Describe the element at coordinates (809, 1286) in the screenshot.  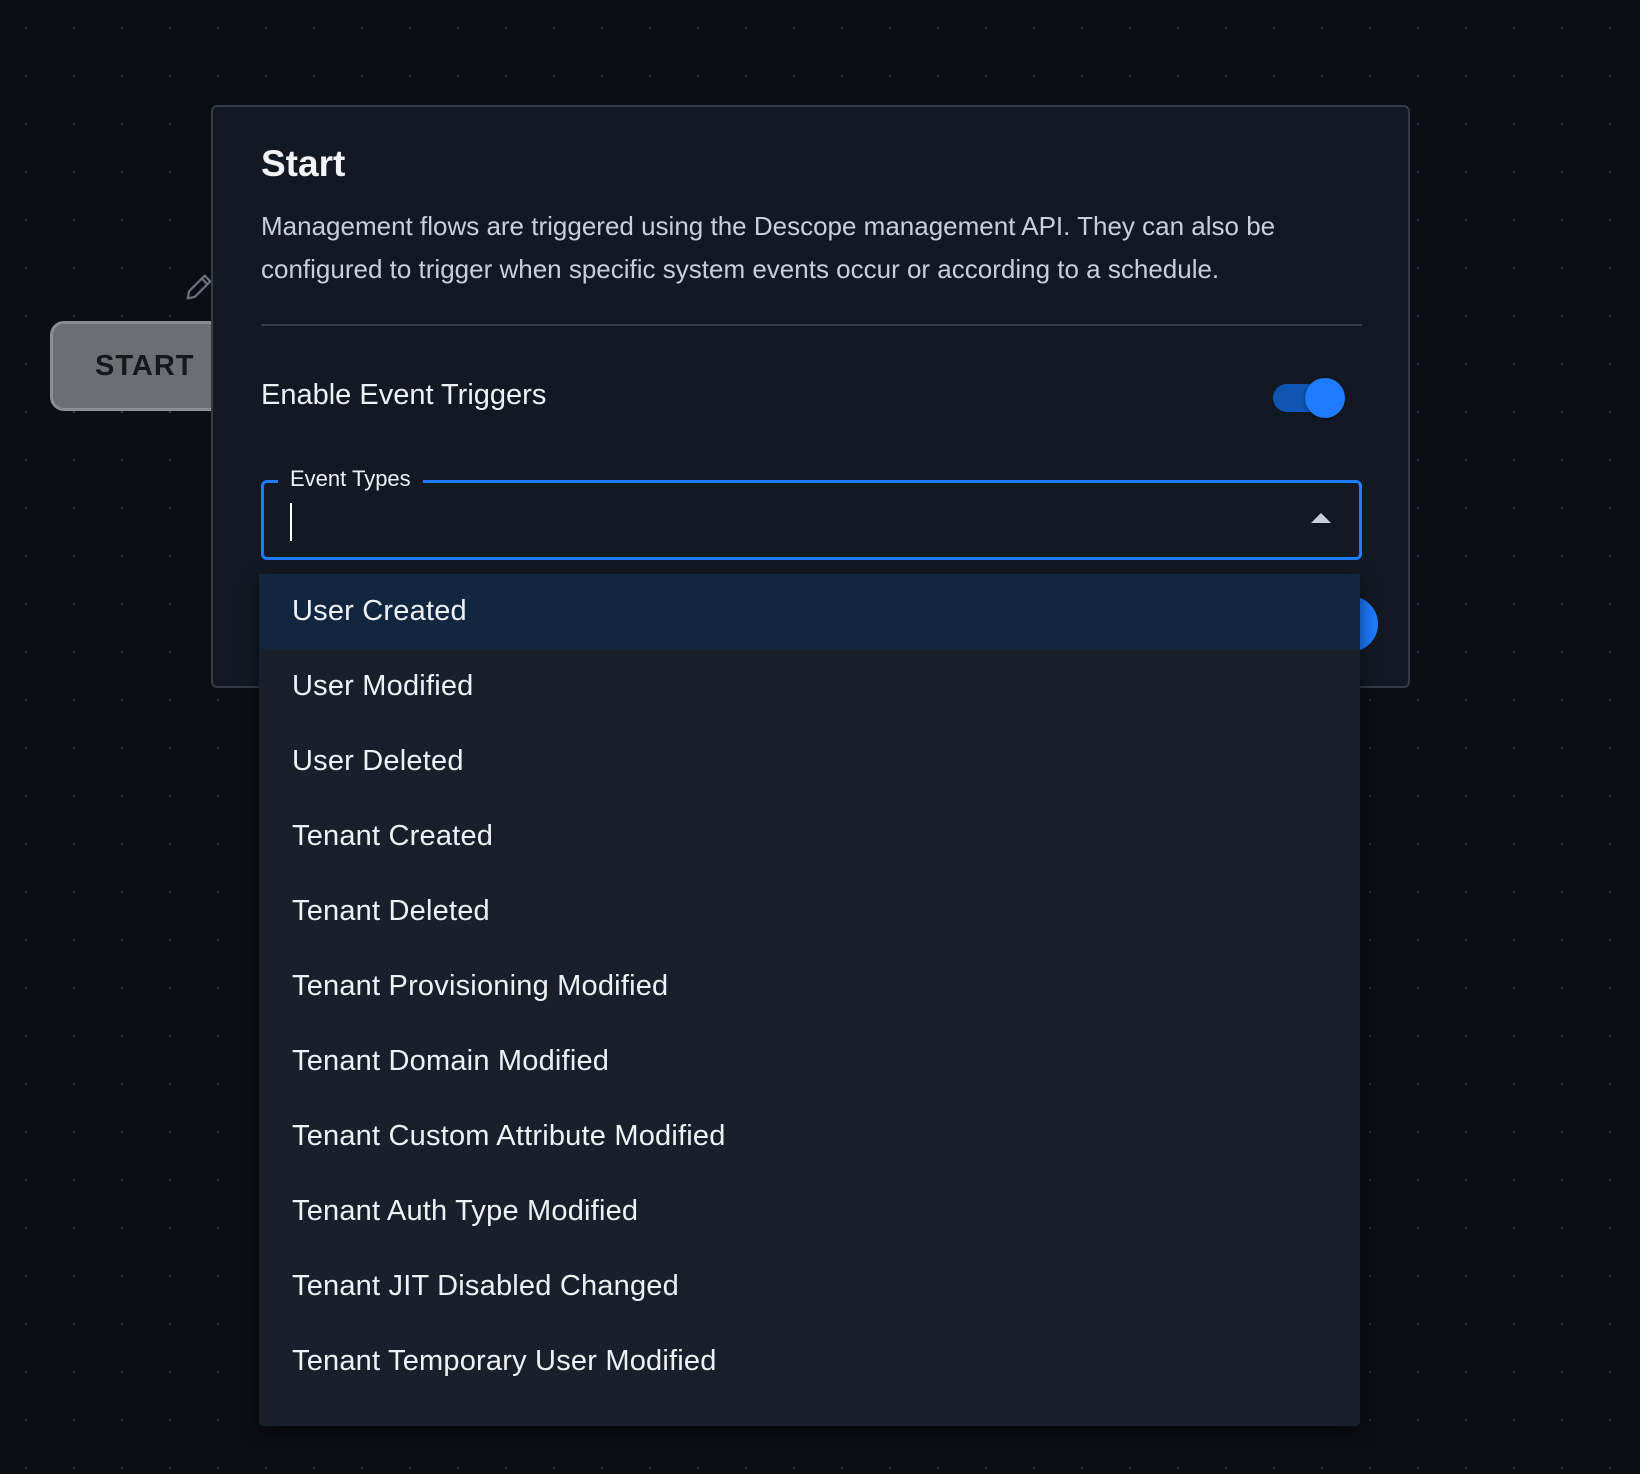
I see `option-tenant-jit-disabled-changed: Tenant JIT Disabled Changed` at that location.